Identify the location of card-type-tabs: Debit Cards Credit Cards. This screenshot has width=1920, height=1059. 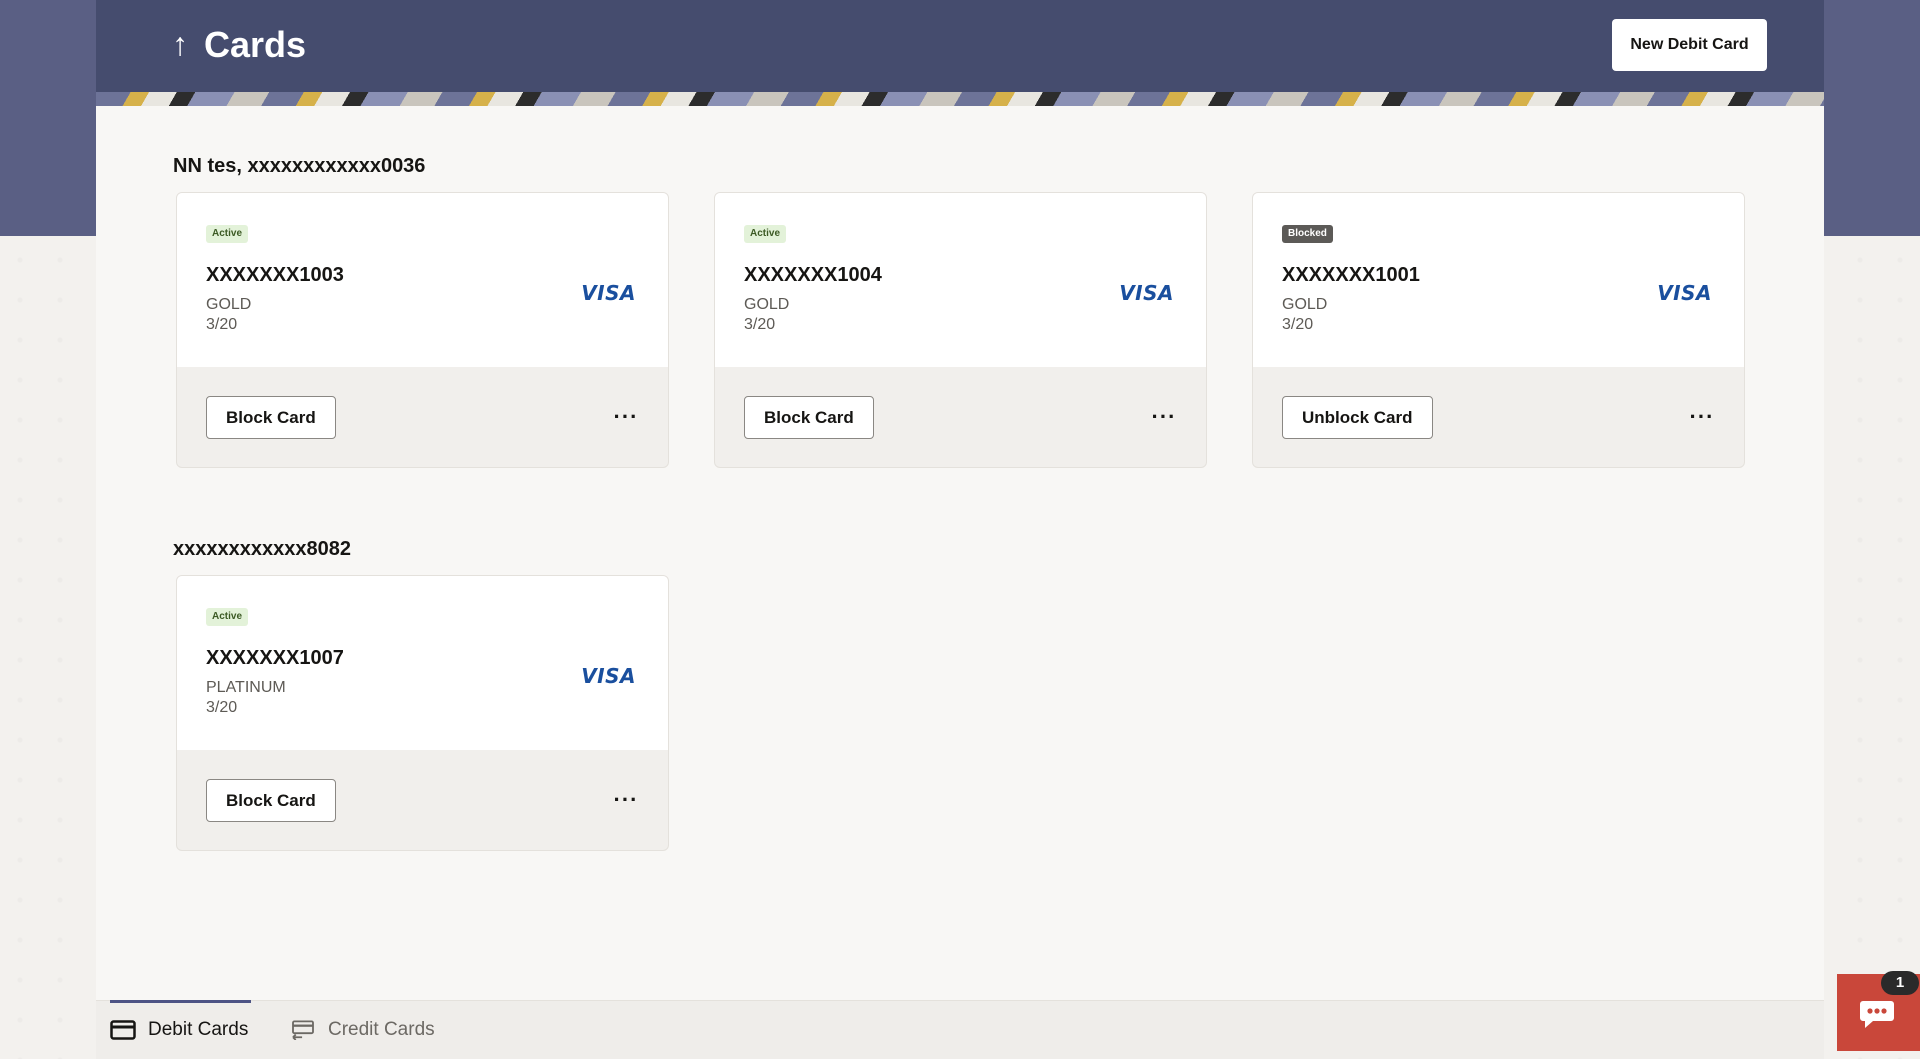
(960, 1029).